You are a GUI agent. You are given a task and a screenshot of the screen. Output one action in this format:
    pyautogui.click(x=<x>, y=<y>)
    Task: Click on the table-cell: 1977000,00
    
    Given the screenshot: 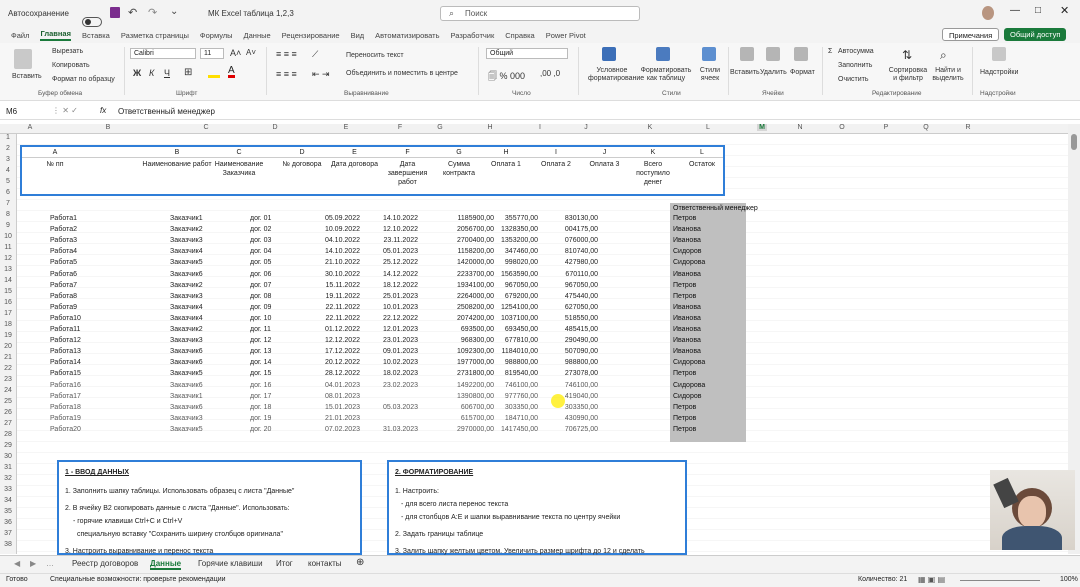 What is the action you would take?
    pyautogui.click(x=472, y=362)
    